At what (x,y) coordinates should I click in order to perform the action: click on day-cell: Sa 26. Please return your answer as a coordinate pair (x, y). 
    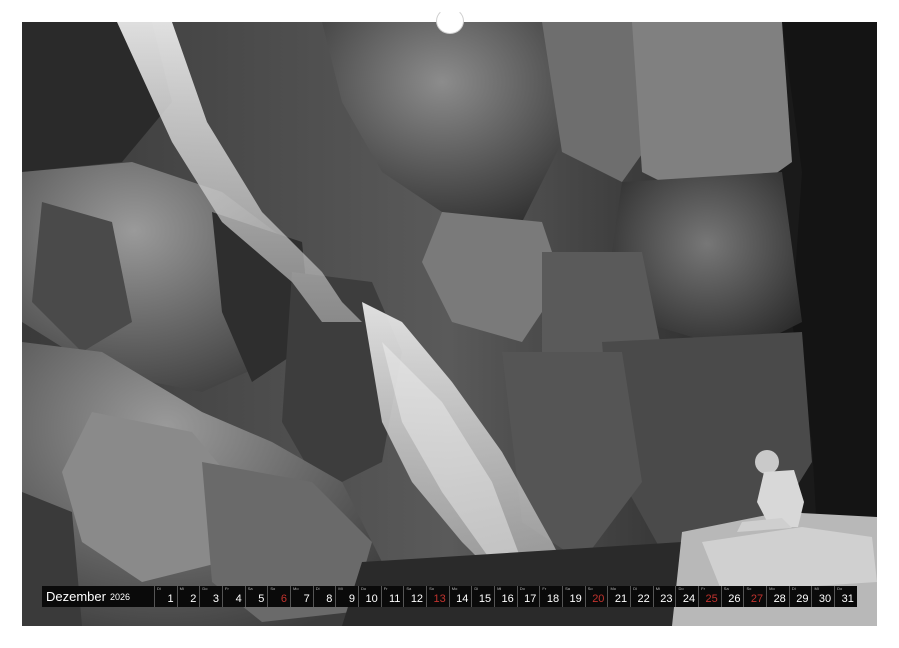
    Looking at the image, I should click on (732, 596).